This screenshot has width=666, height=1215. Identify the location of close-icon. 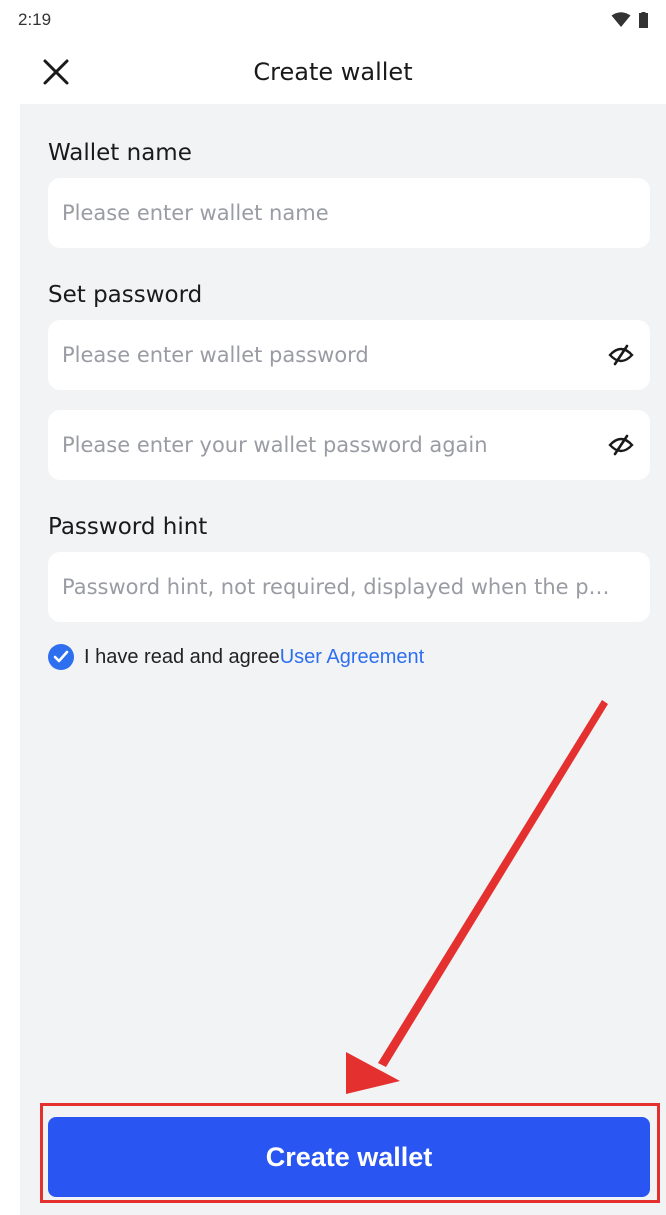
(56, 72).